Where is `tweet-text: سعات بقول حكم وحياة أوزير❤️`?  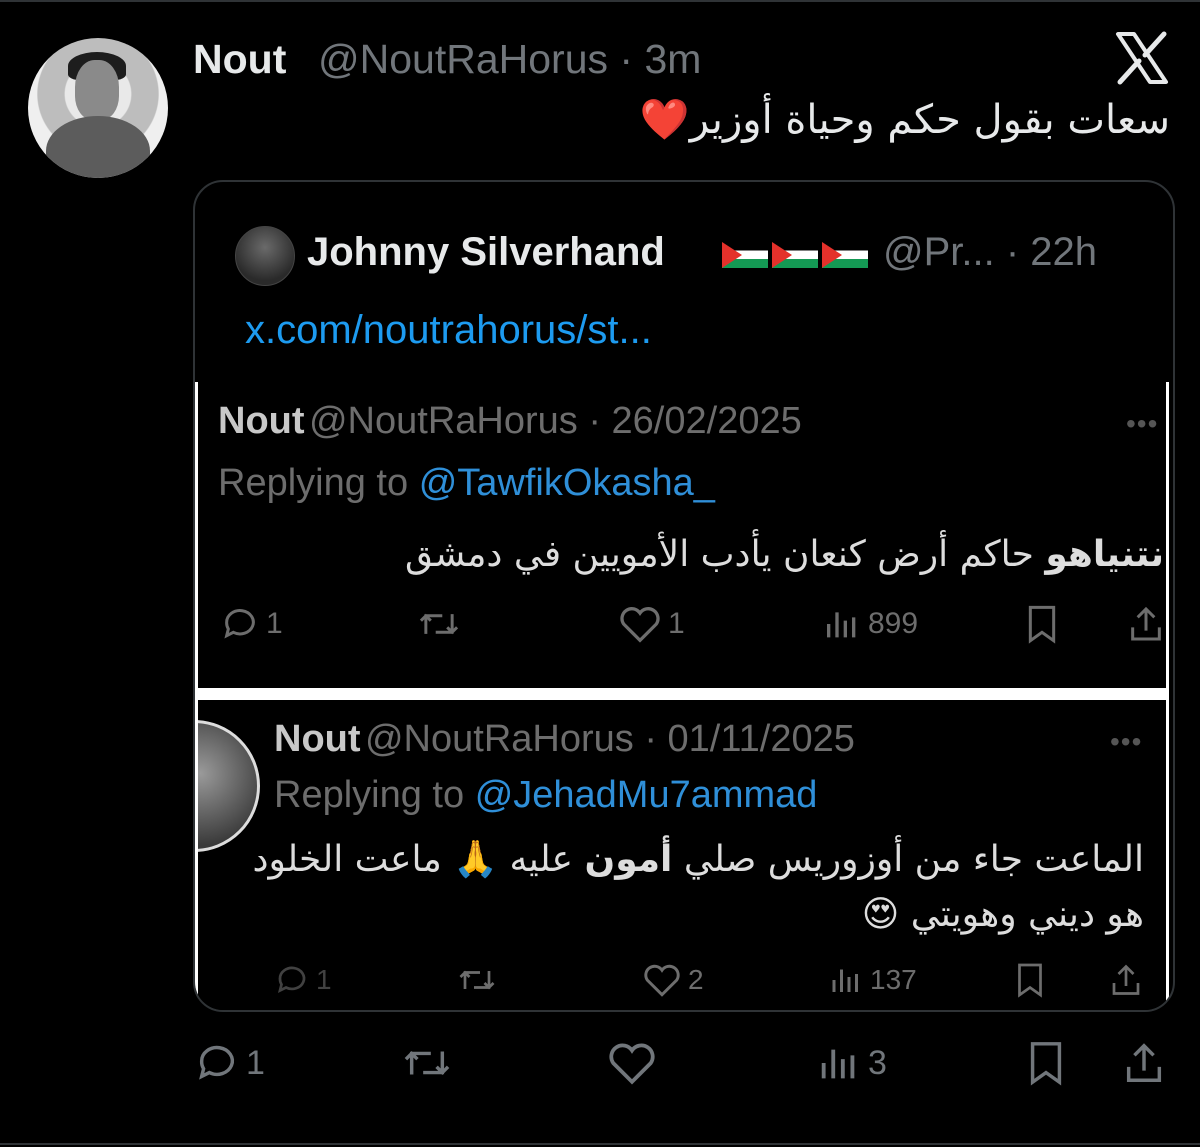
tweet-text: سعات بقول حكم وحياة أوزير❤️ is located at coordinates (905, 119).